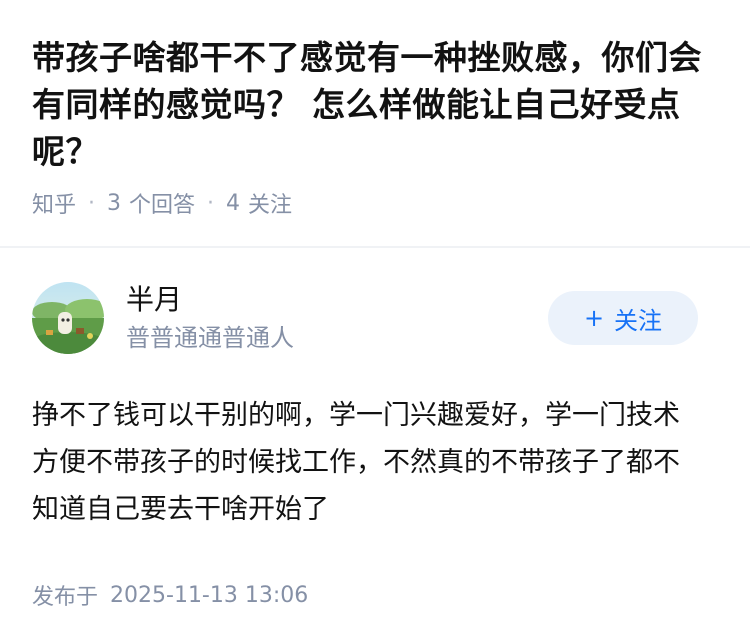 The height and width of the screenshot is (636, 750). I want to click on follower-count: 4, so click(233, 203).